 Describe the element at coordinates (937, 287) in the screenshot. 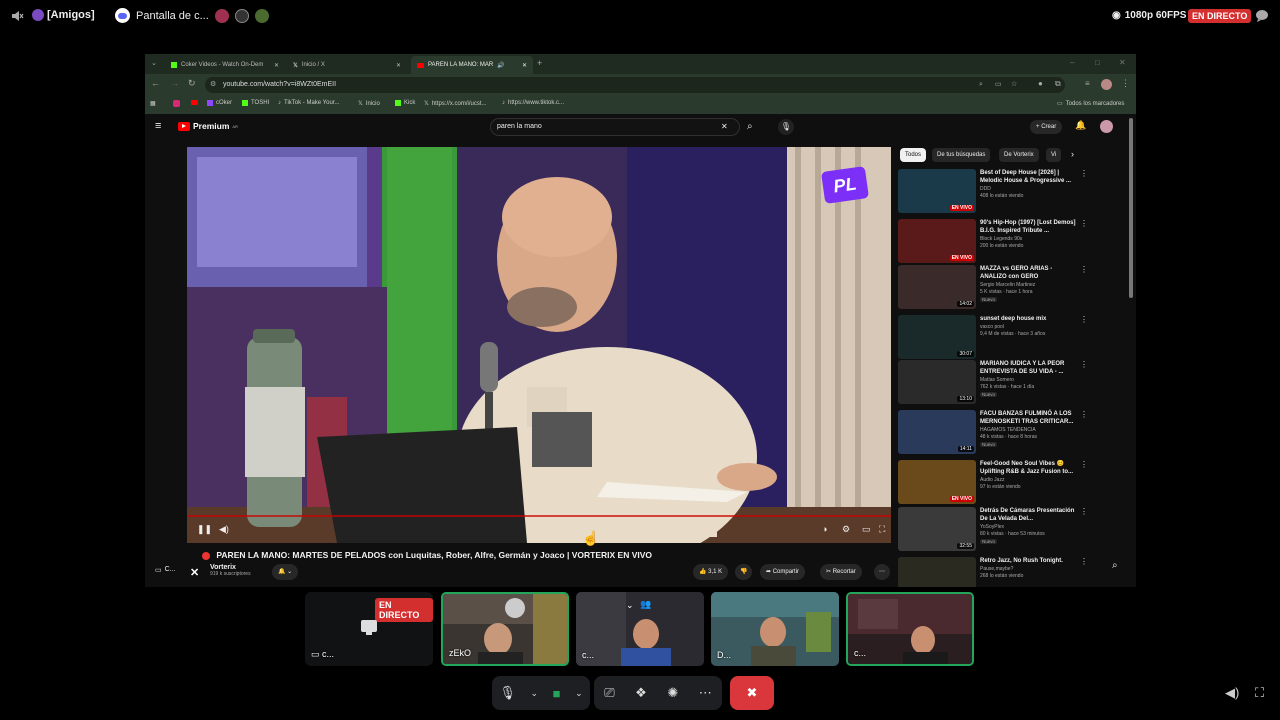

I see `recommendation-thumbnail: 14:02` at that location.